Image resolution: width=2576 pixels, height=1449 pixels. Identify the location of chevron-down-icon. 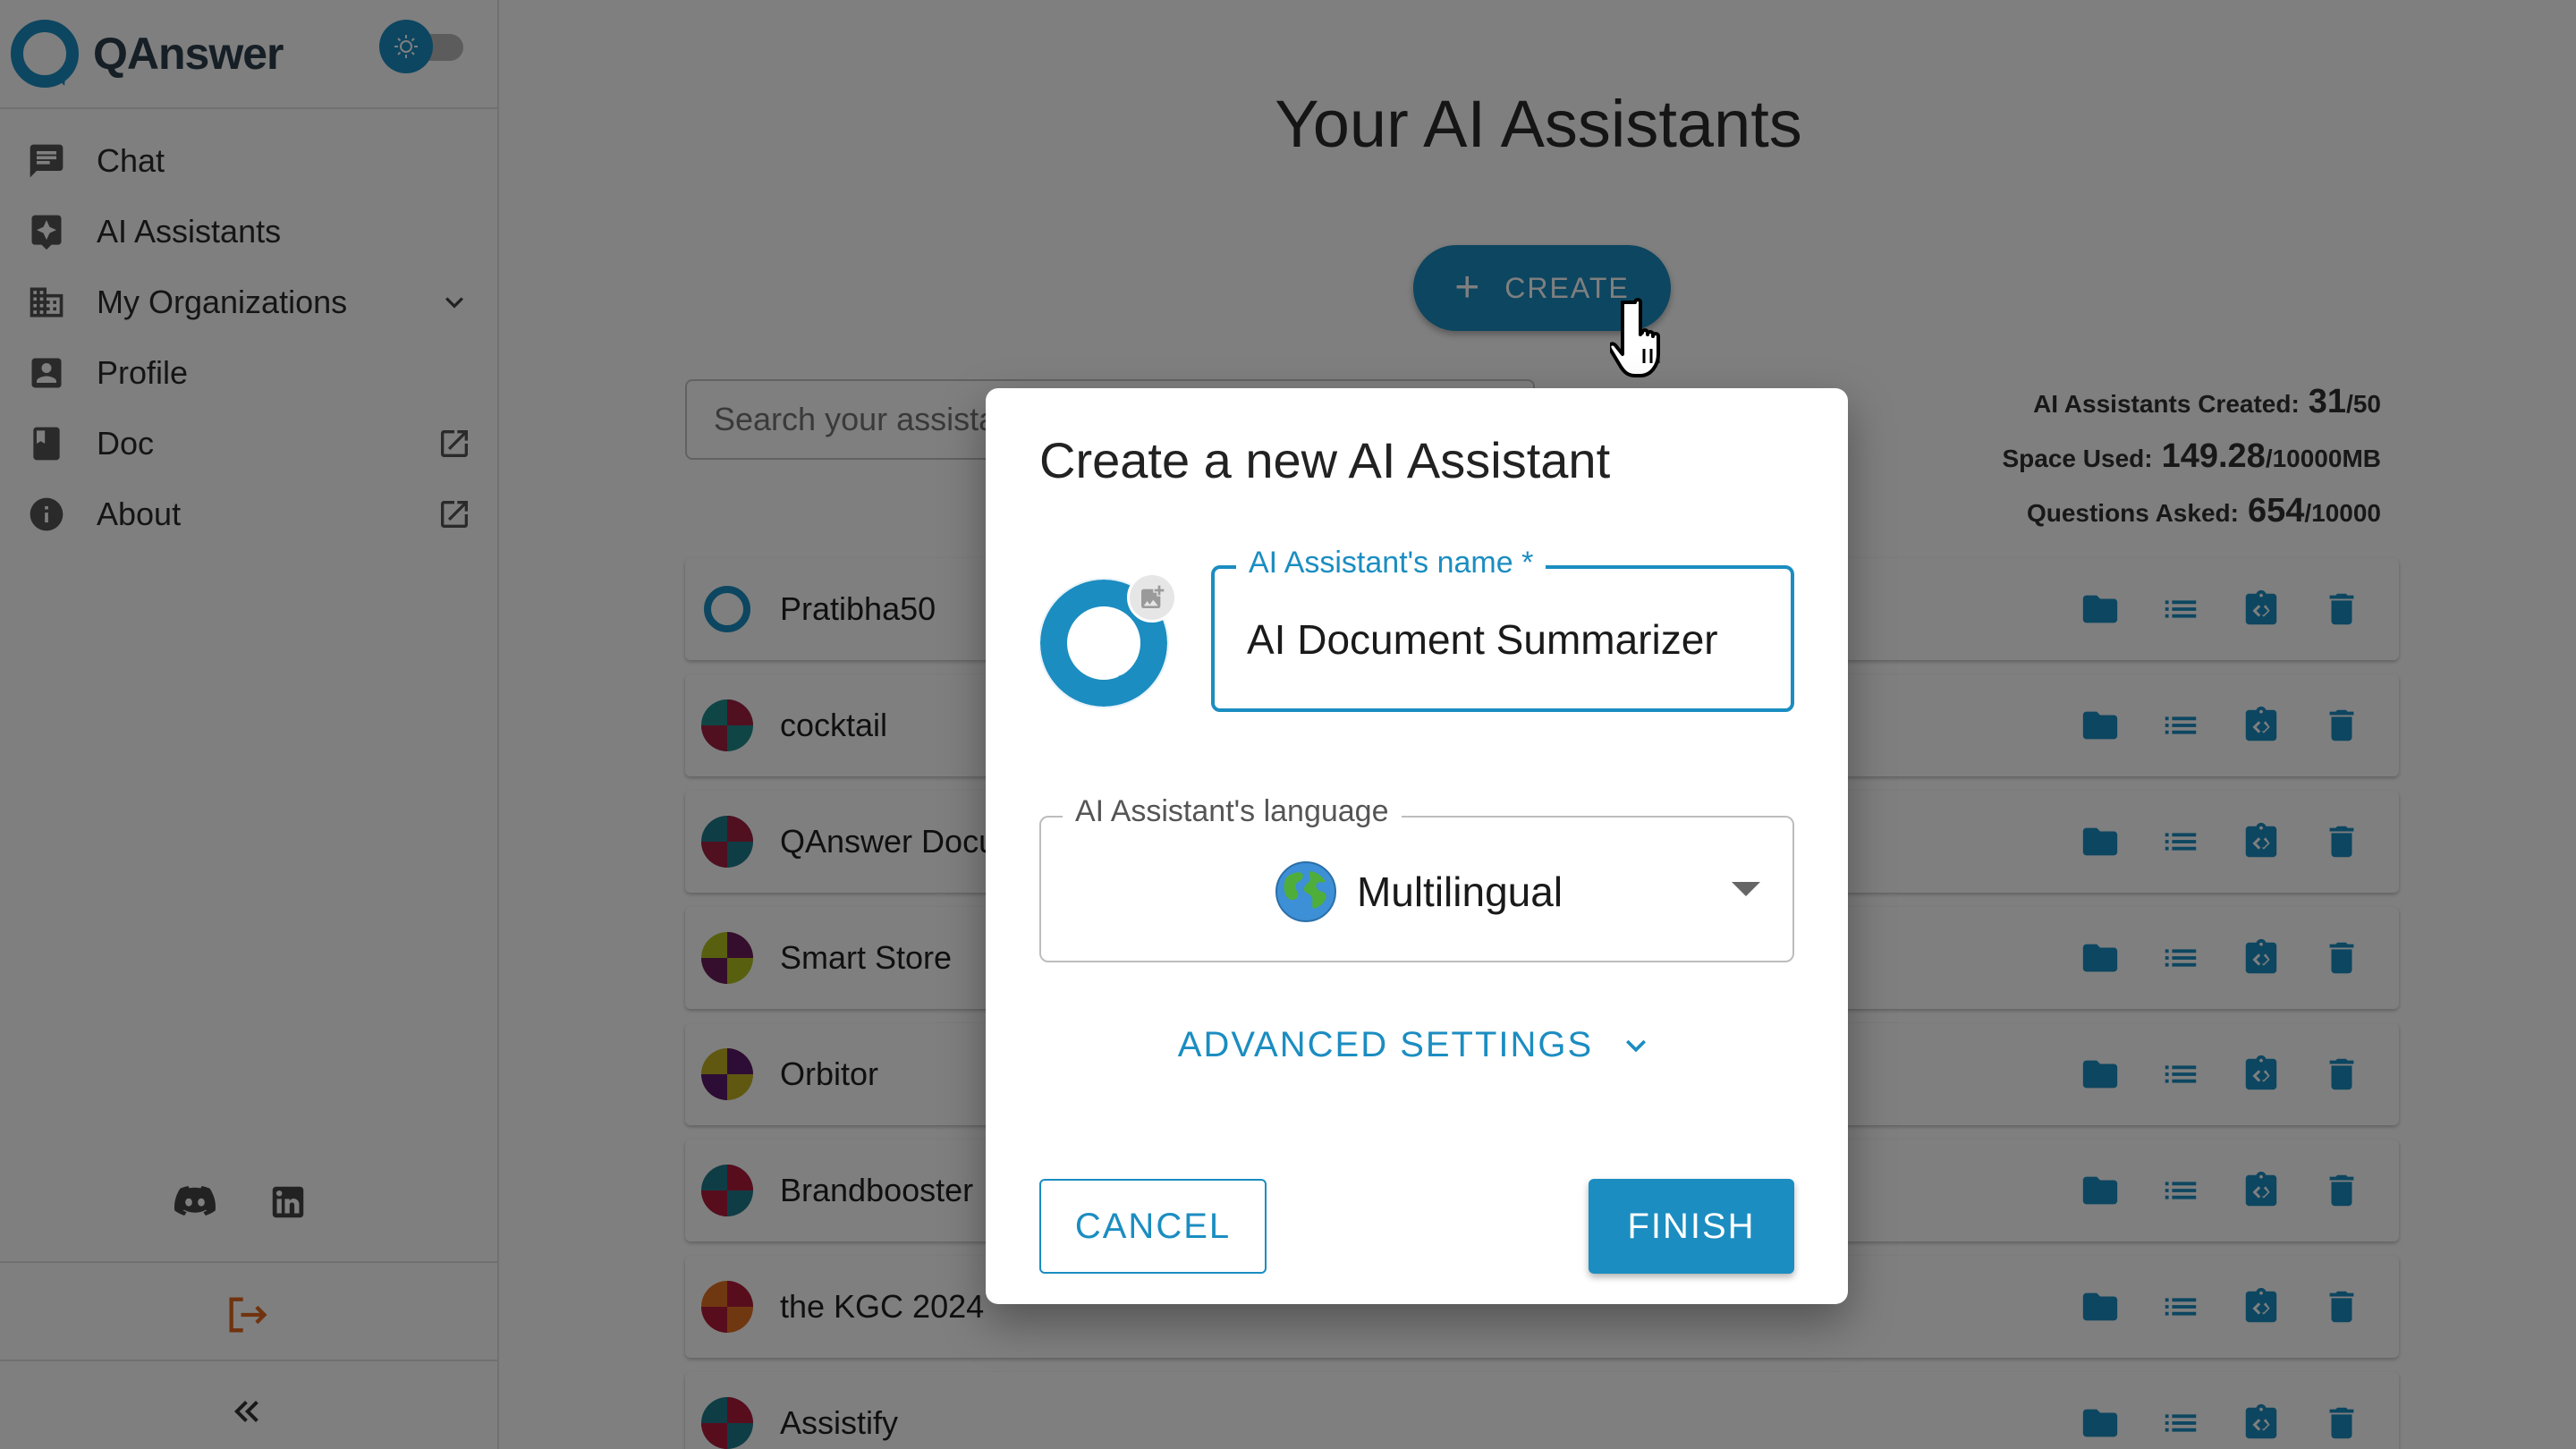
(1636, 1045).